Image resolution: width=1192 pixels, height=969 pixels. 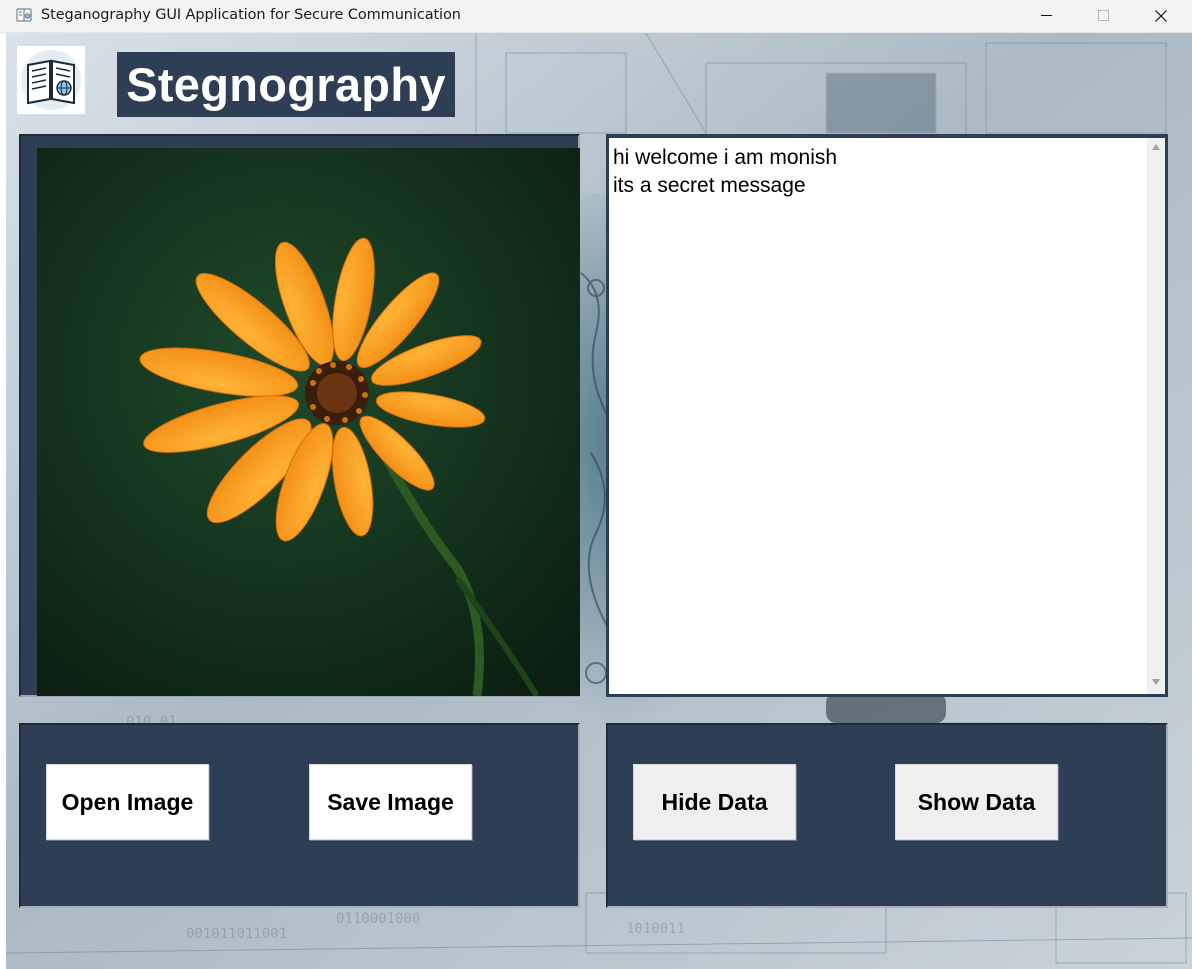 What do you see at coordinates (1156, 147) in the screenshot?
I see `scroll-up-icon` at bounding box center [1156, 147].